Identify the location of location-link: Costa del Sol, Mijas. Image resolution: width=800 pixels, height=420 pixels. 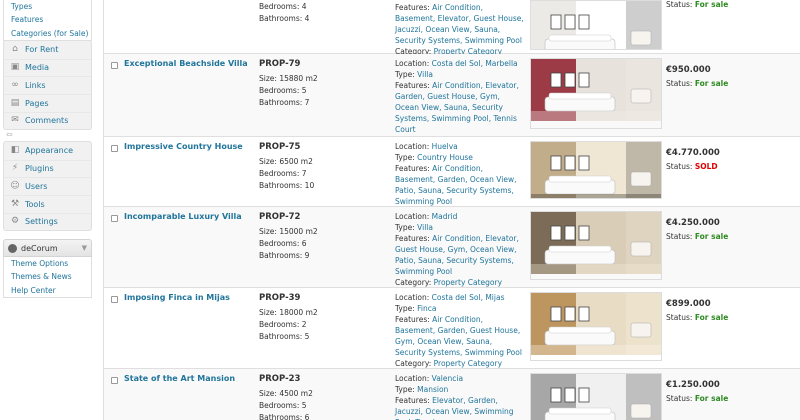
(468, 297).